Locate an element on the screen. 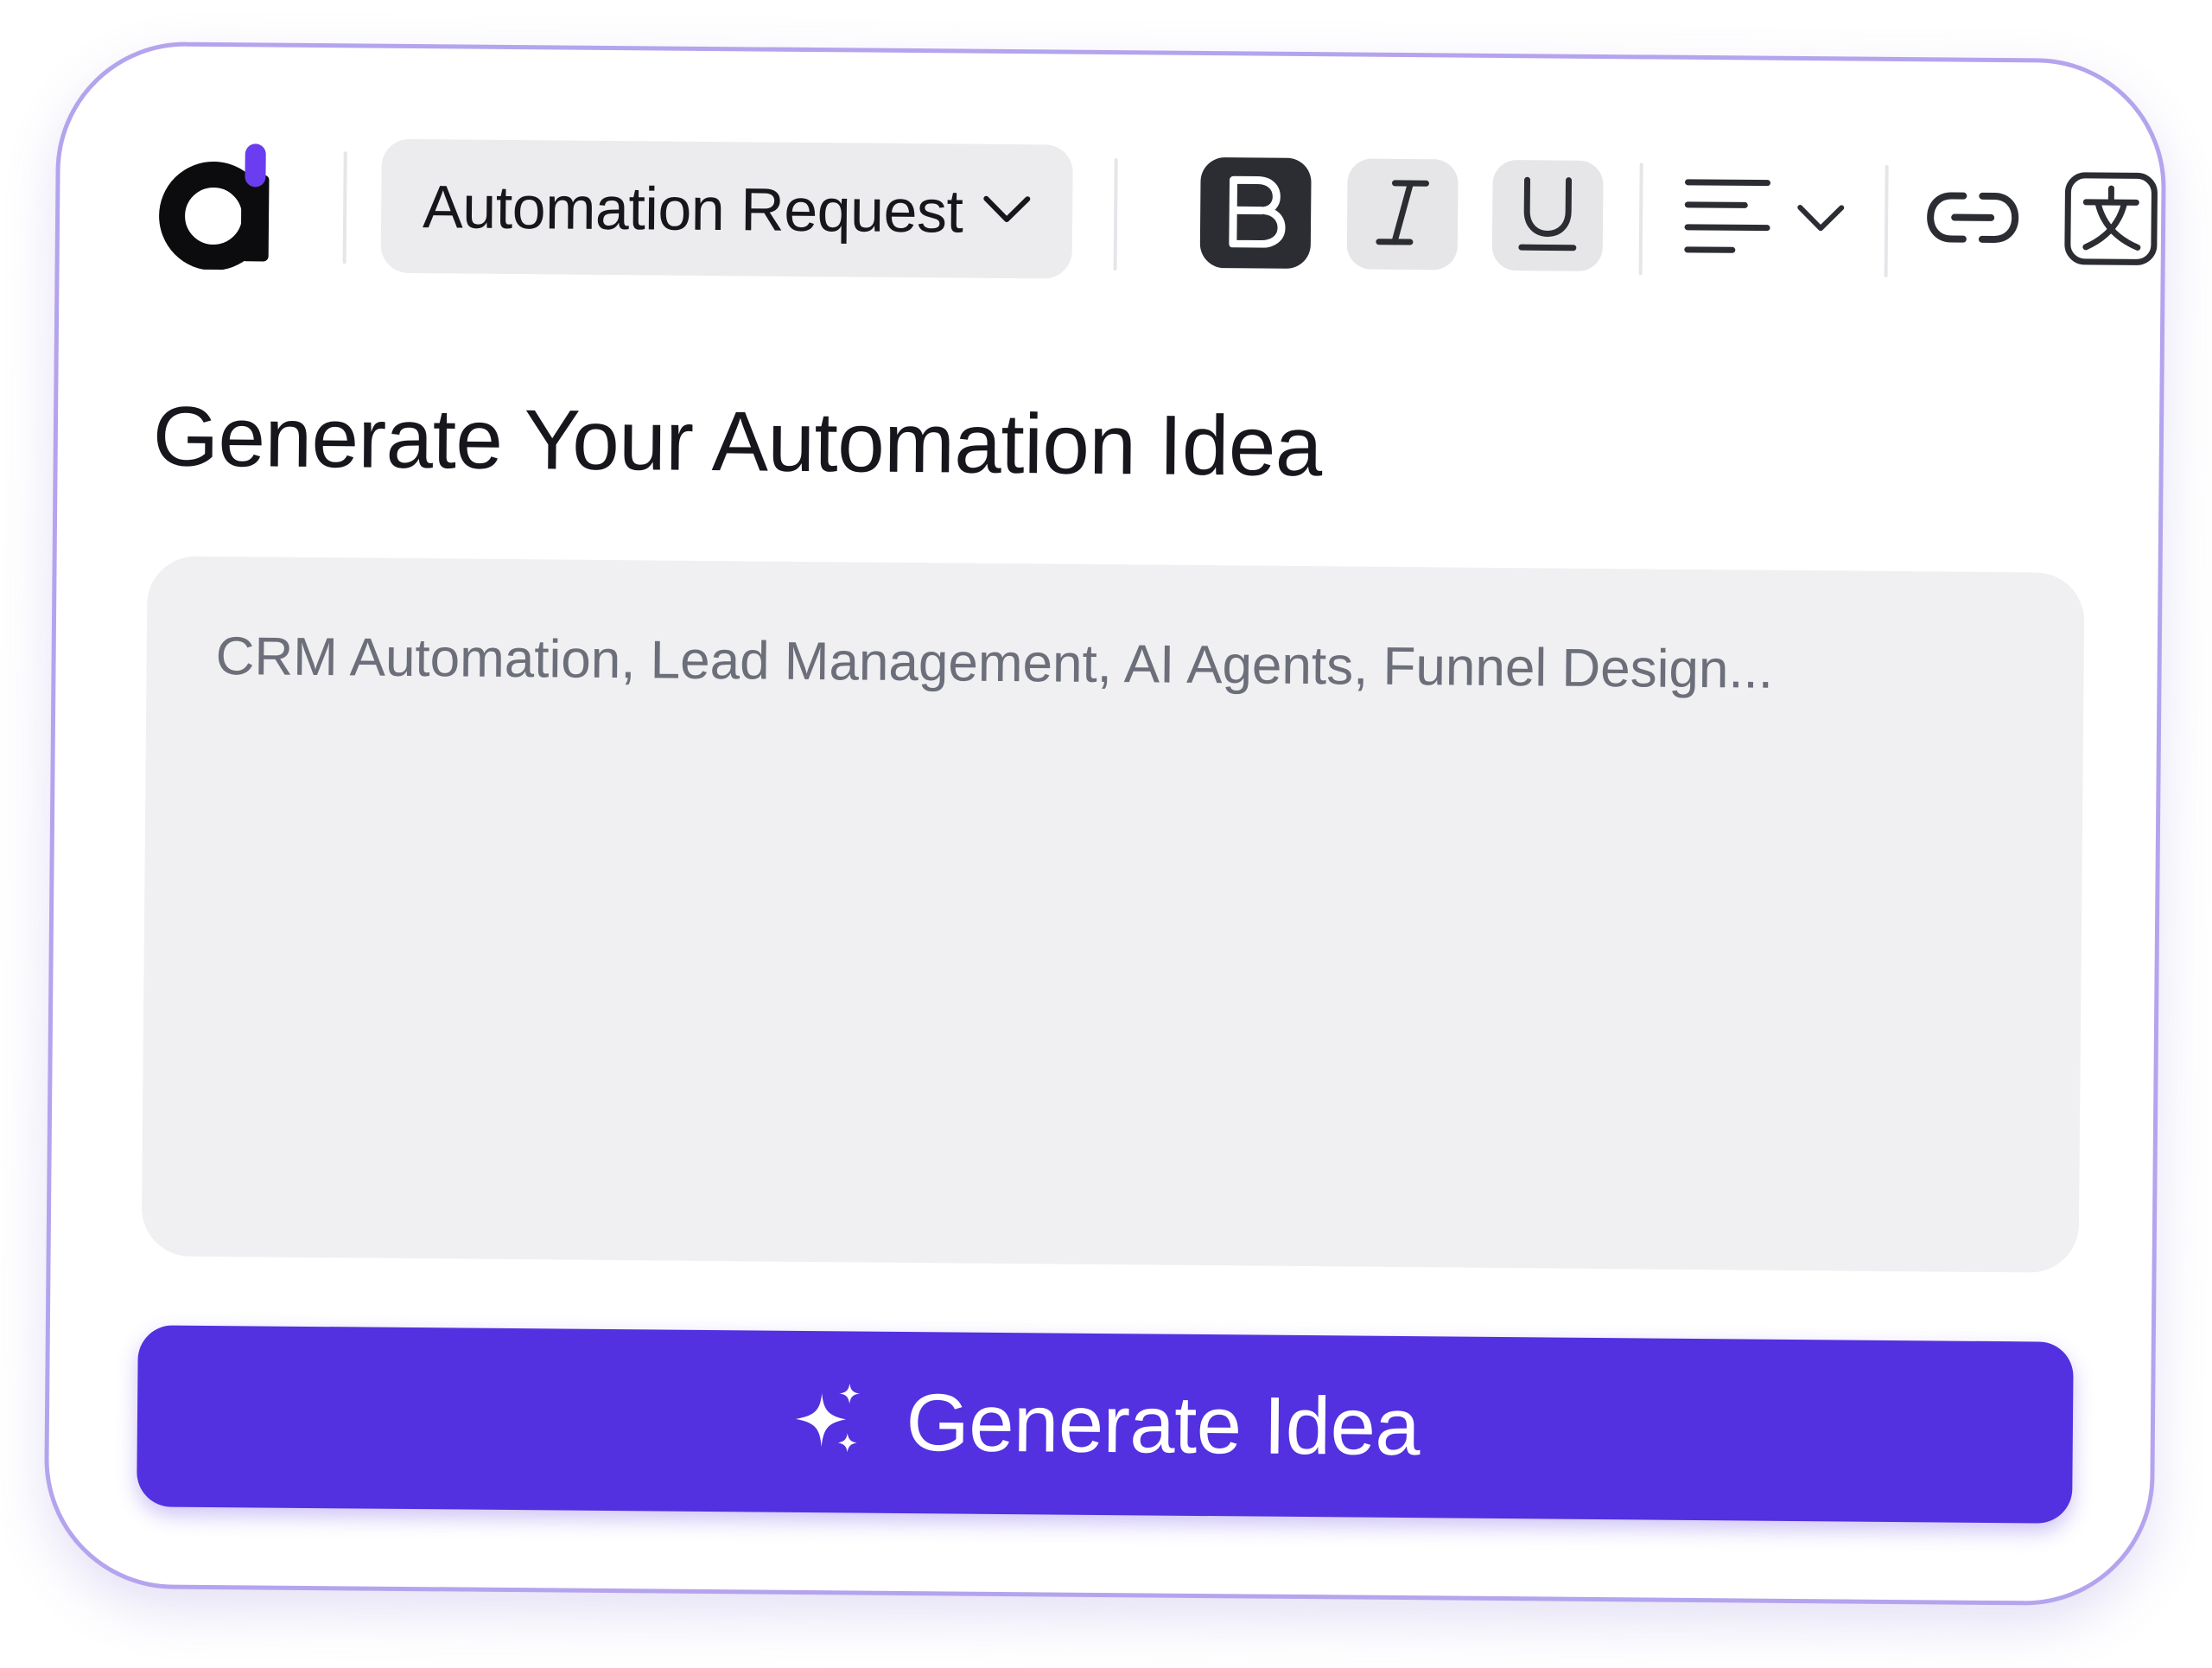 The image size is (2212, 1668). template-dropdown: Automation Request is located at coordinates (726, 208).